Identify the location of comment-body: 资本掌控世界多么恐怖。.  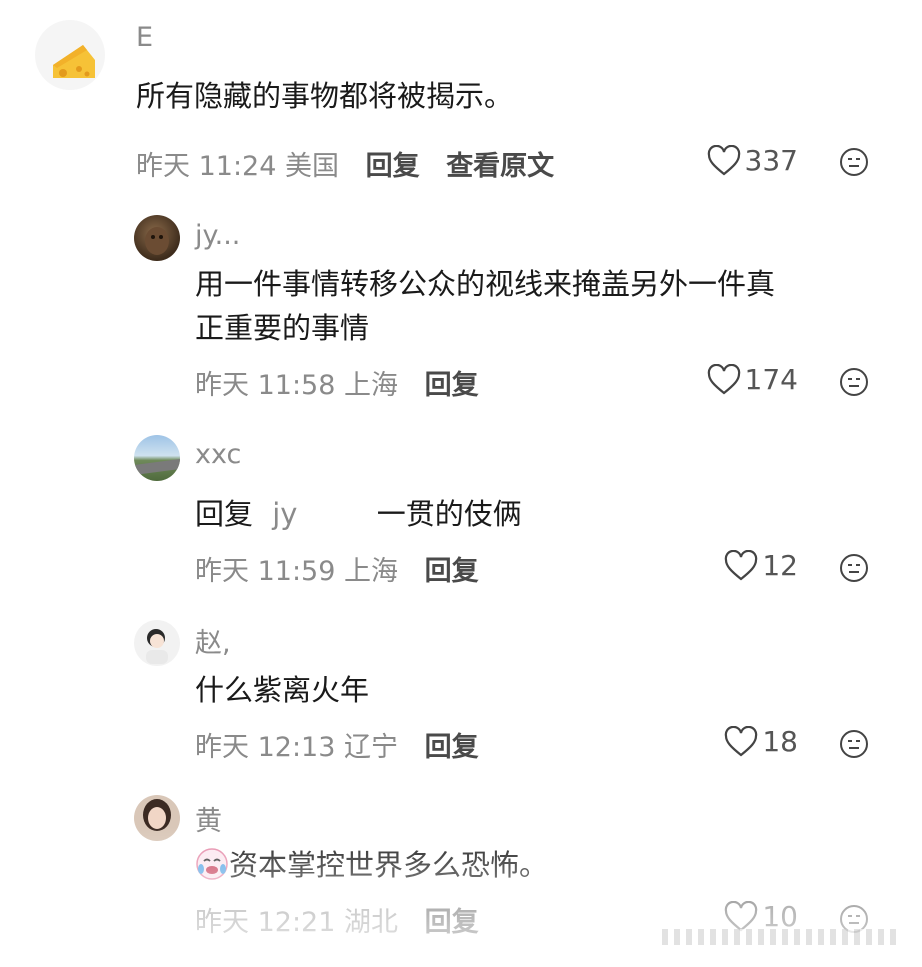
(389, 865).